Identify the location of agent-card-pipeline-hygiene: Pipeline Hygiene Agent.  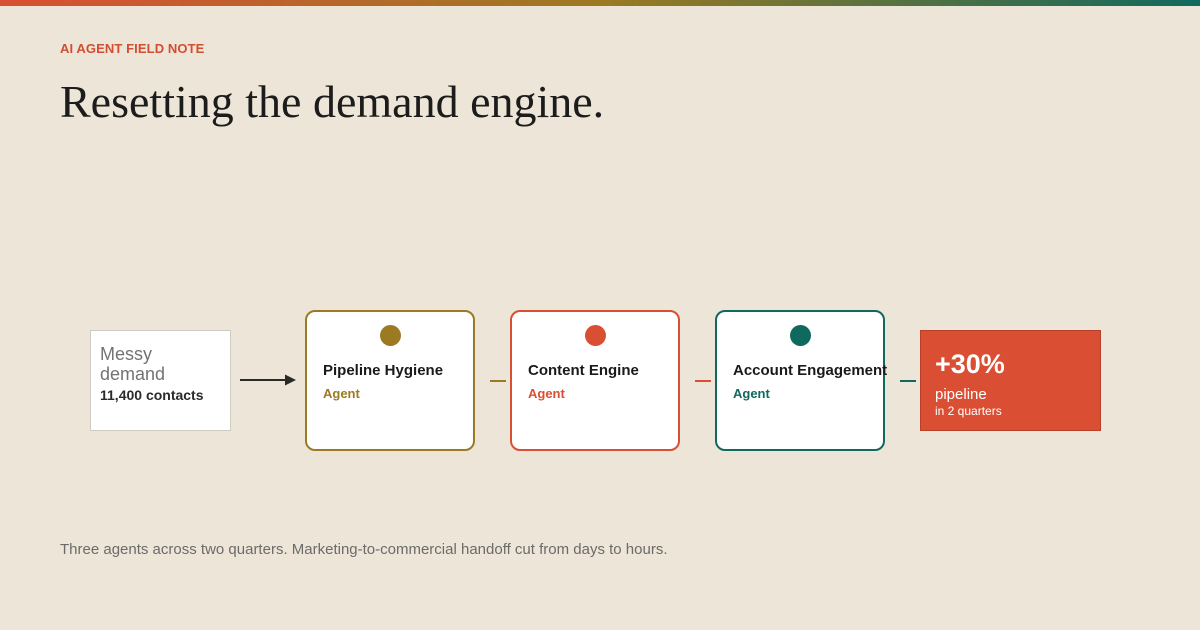
(390, 380).